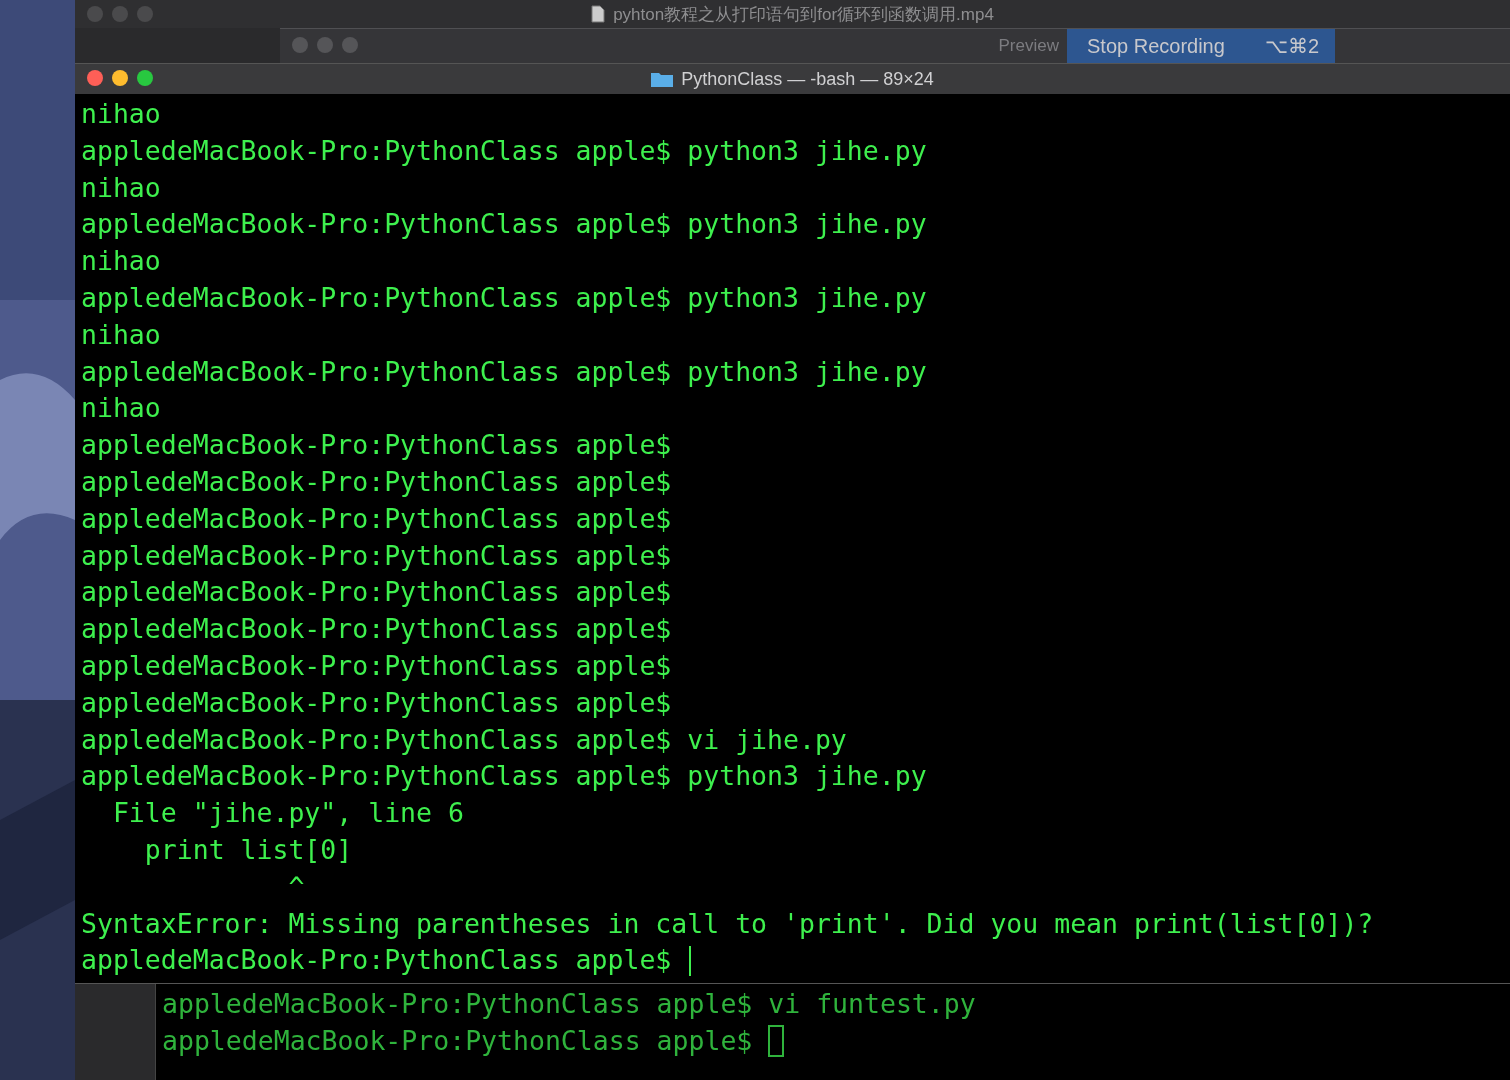 Image resolution: width=1510 pixels, height=1080 pixels. I want to click on folder-icon, so click(662, 79).